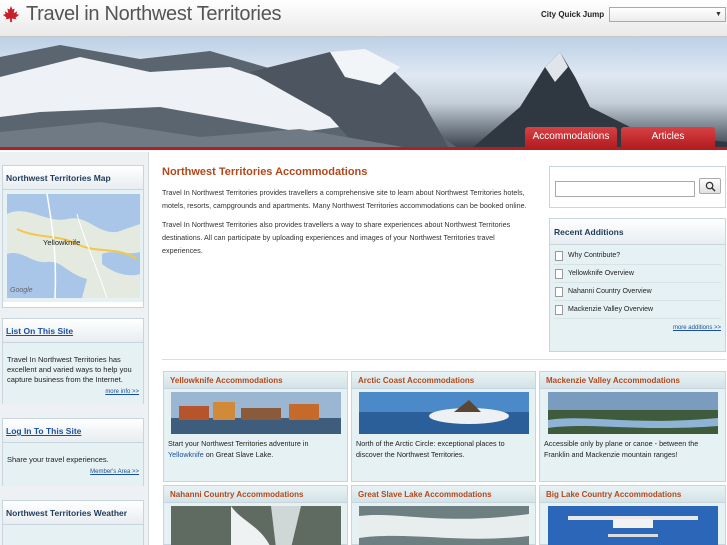 The width and height of the screenshot is (727, 545). I want to click on tab-articles: Articles, so click(668, 137).